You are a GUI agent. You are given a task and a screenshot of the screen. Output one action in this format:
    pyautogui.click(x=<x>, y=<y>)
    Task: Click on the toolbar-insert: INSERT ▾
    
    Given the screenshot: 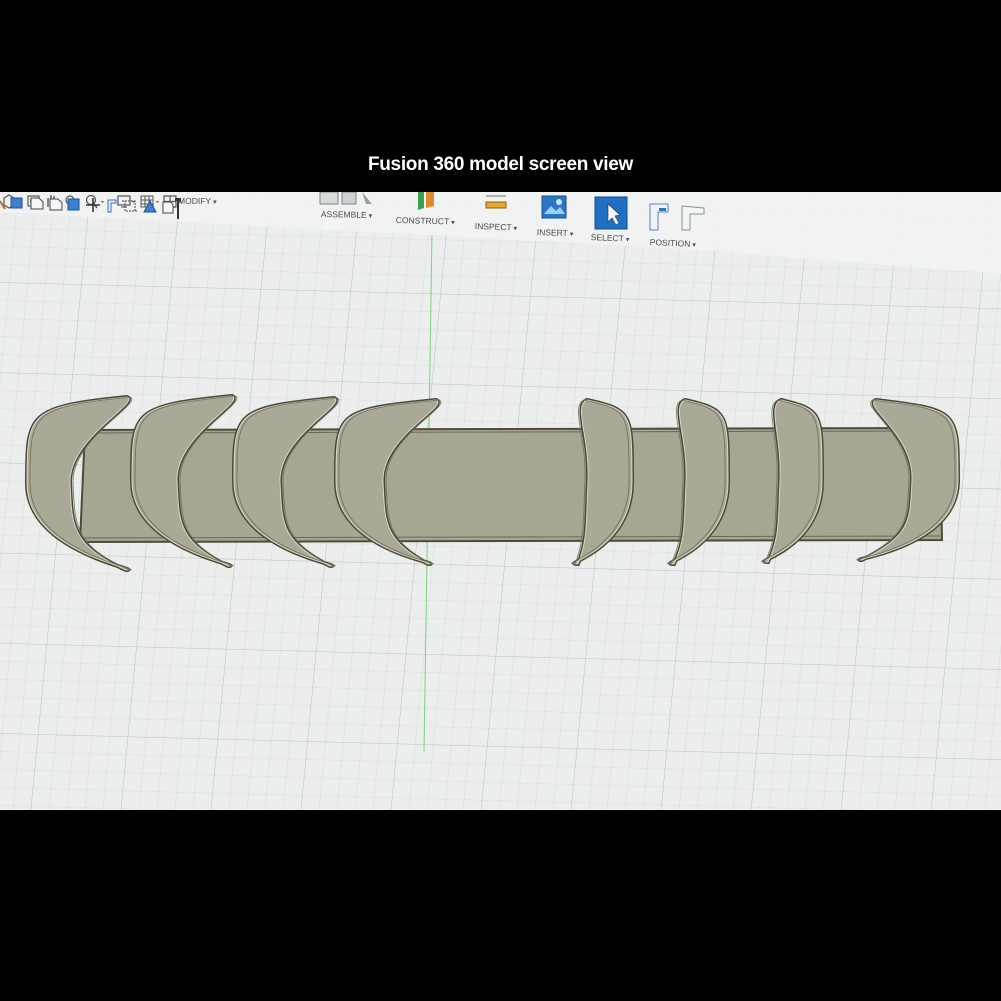 What is the action you would take?
    pyautogui.click(x=555, y=232)
    